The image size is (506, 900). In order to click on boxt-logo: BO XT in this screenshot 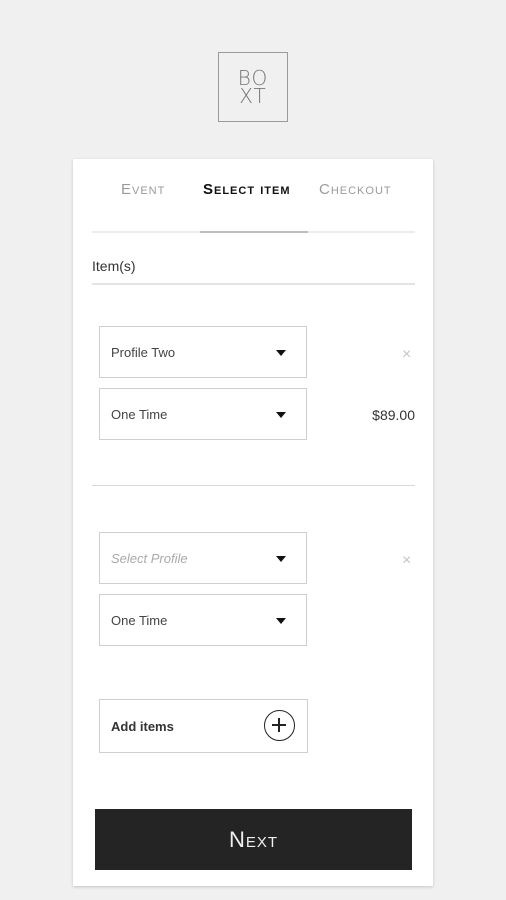, I will do `click(253, 87)`.